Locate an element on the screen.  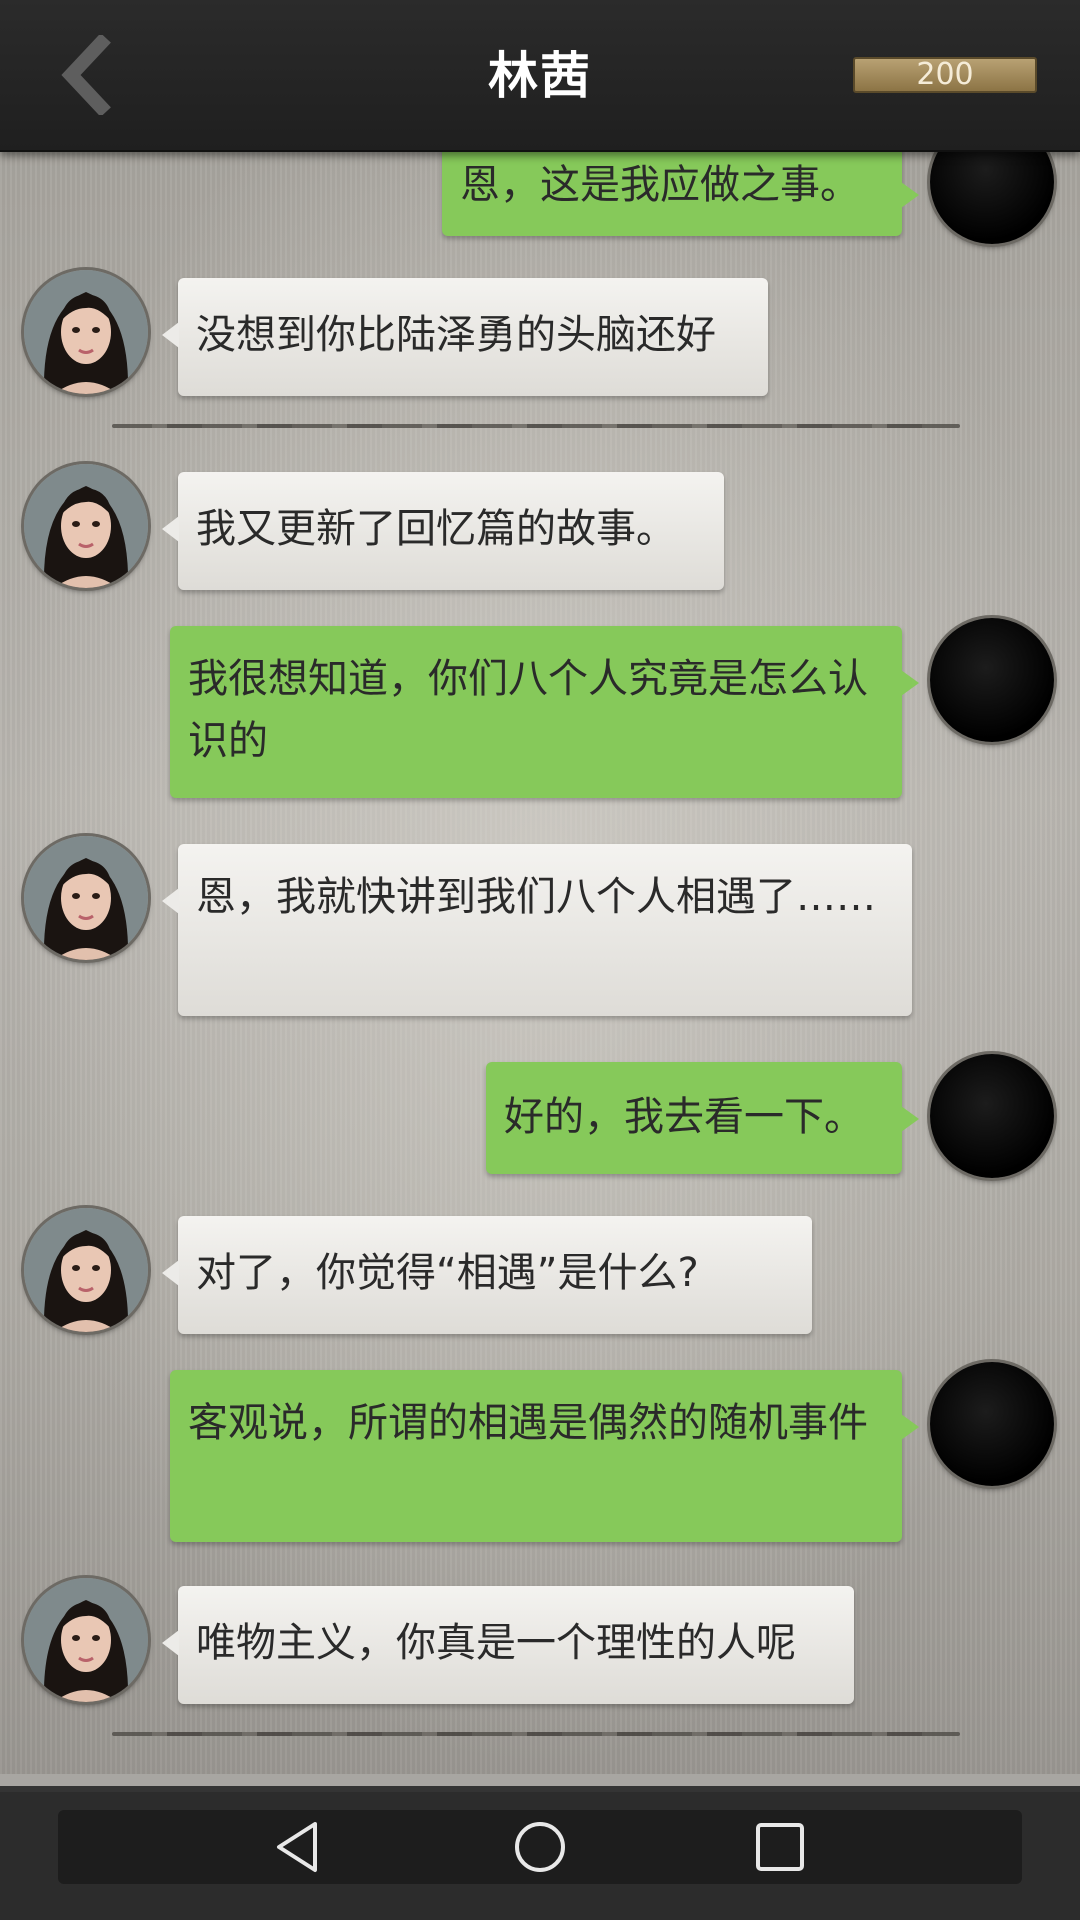
message-bubble-outgoing: 好的，我去看一下。 is located at coordinates (702, 1118).